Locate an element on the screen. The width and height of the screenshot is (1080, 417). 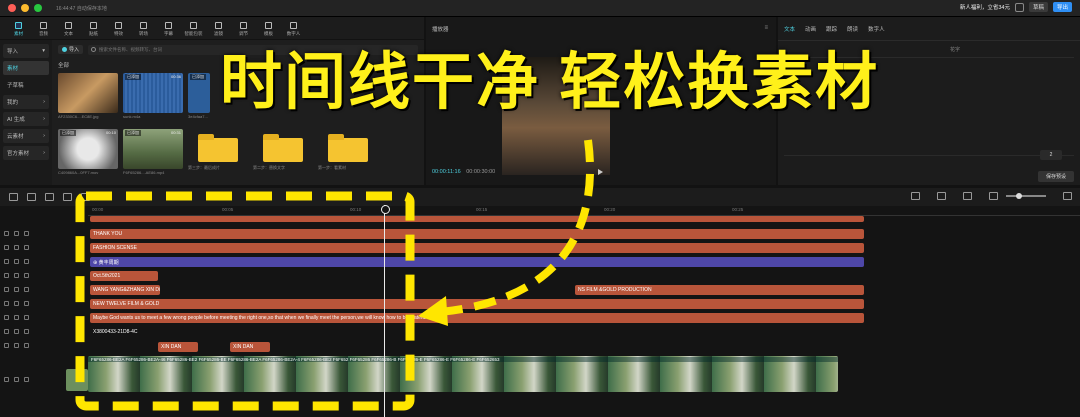
tab-tracking: 跟踪 is located at coordinates (831, 29).